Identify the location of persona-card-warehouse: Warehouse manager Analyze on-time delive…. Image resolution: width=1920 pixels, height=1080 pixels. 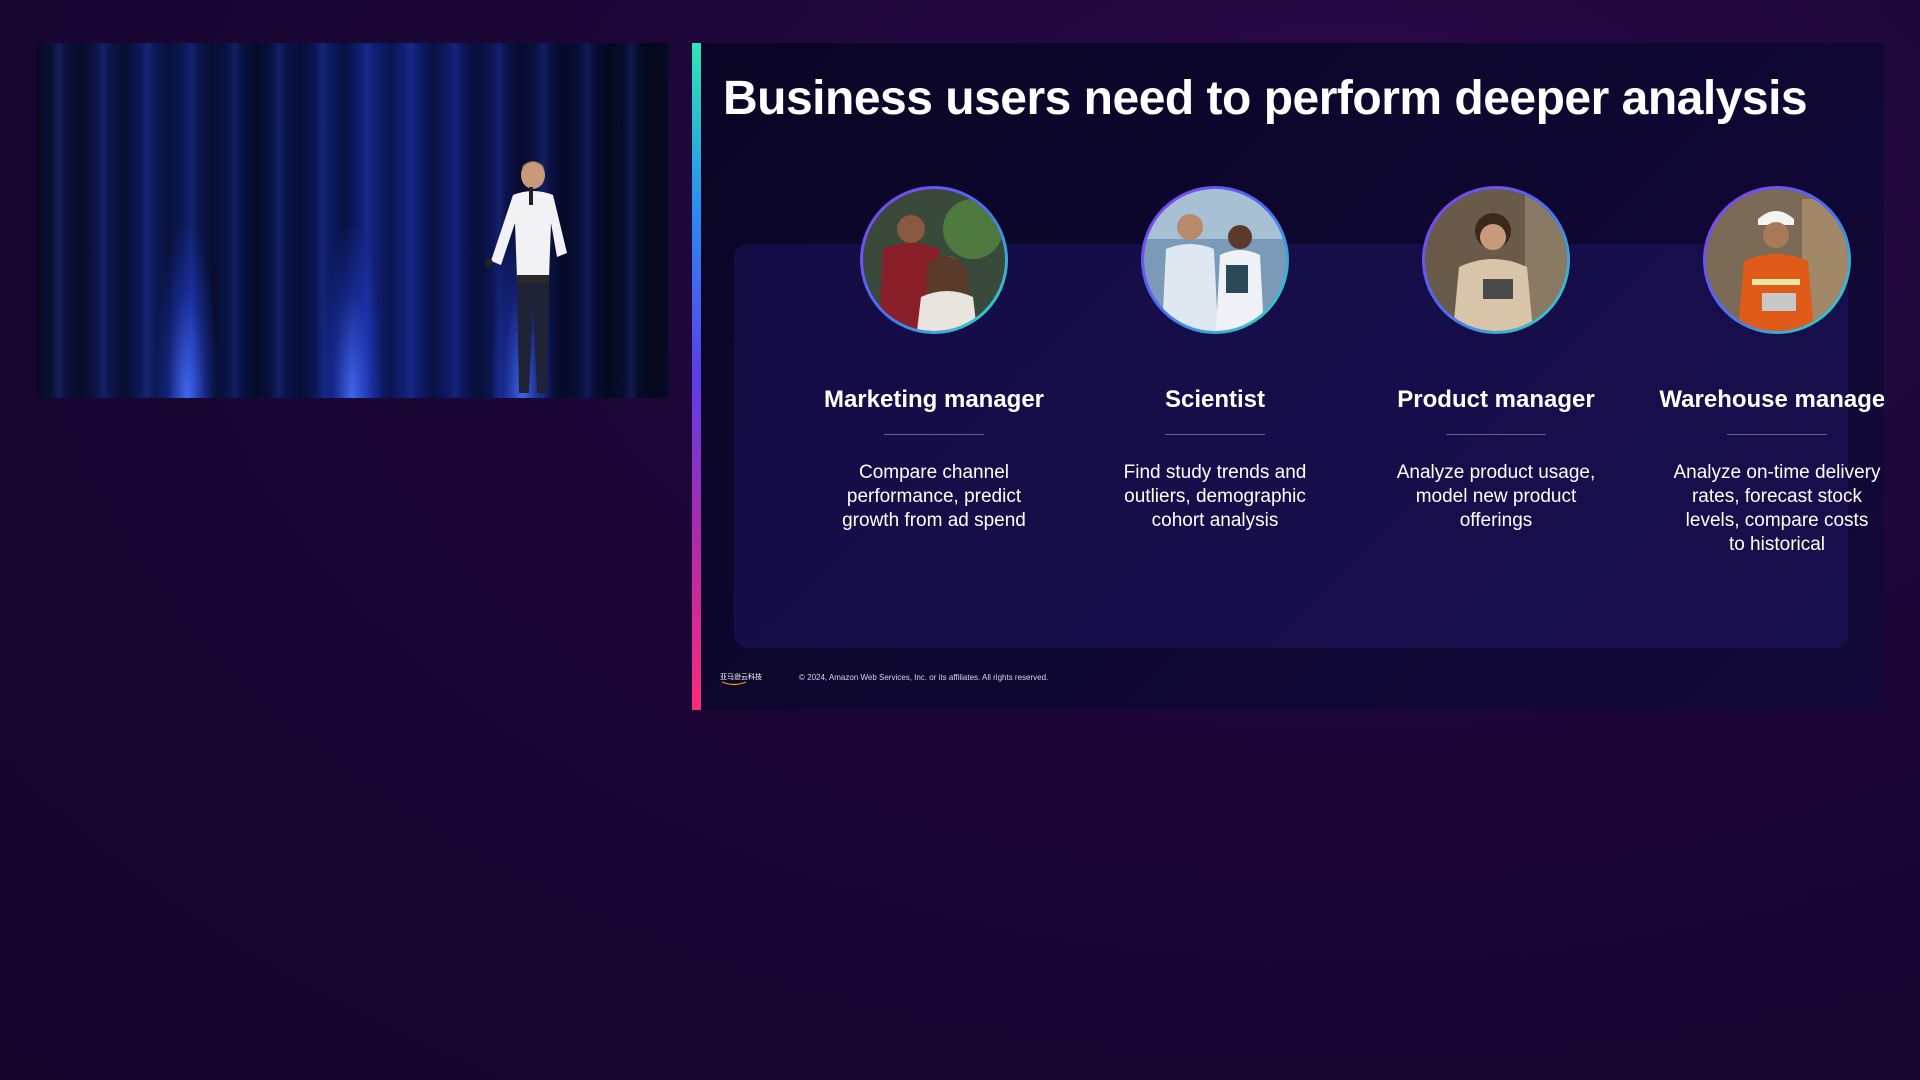
(1763, 371).